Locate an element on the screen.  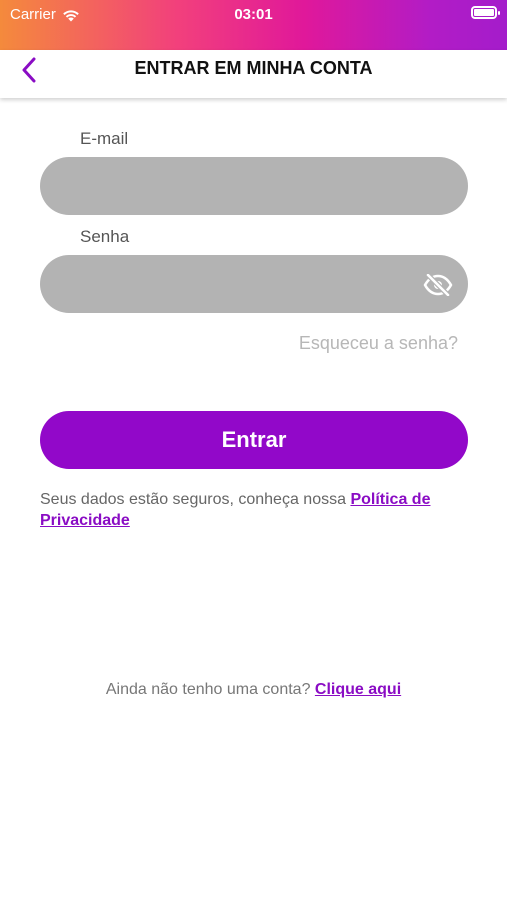
page-title: ENTRAR EM MINHA CONTA is located at coordinates (253, 68).